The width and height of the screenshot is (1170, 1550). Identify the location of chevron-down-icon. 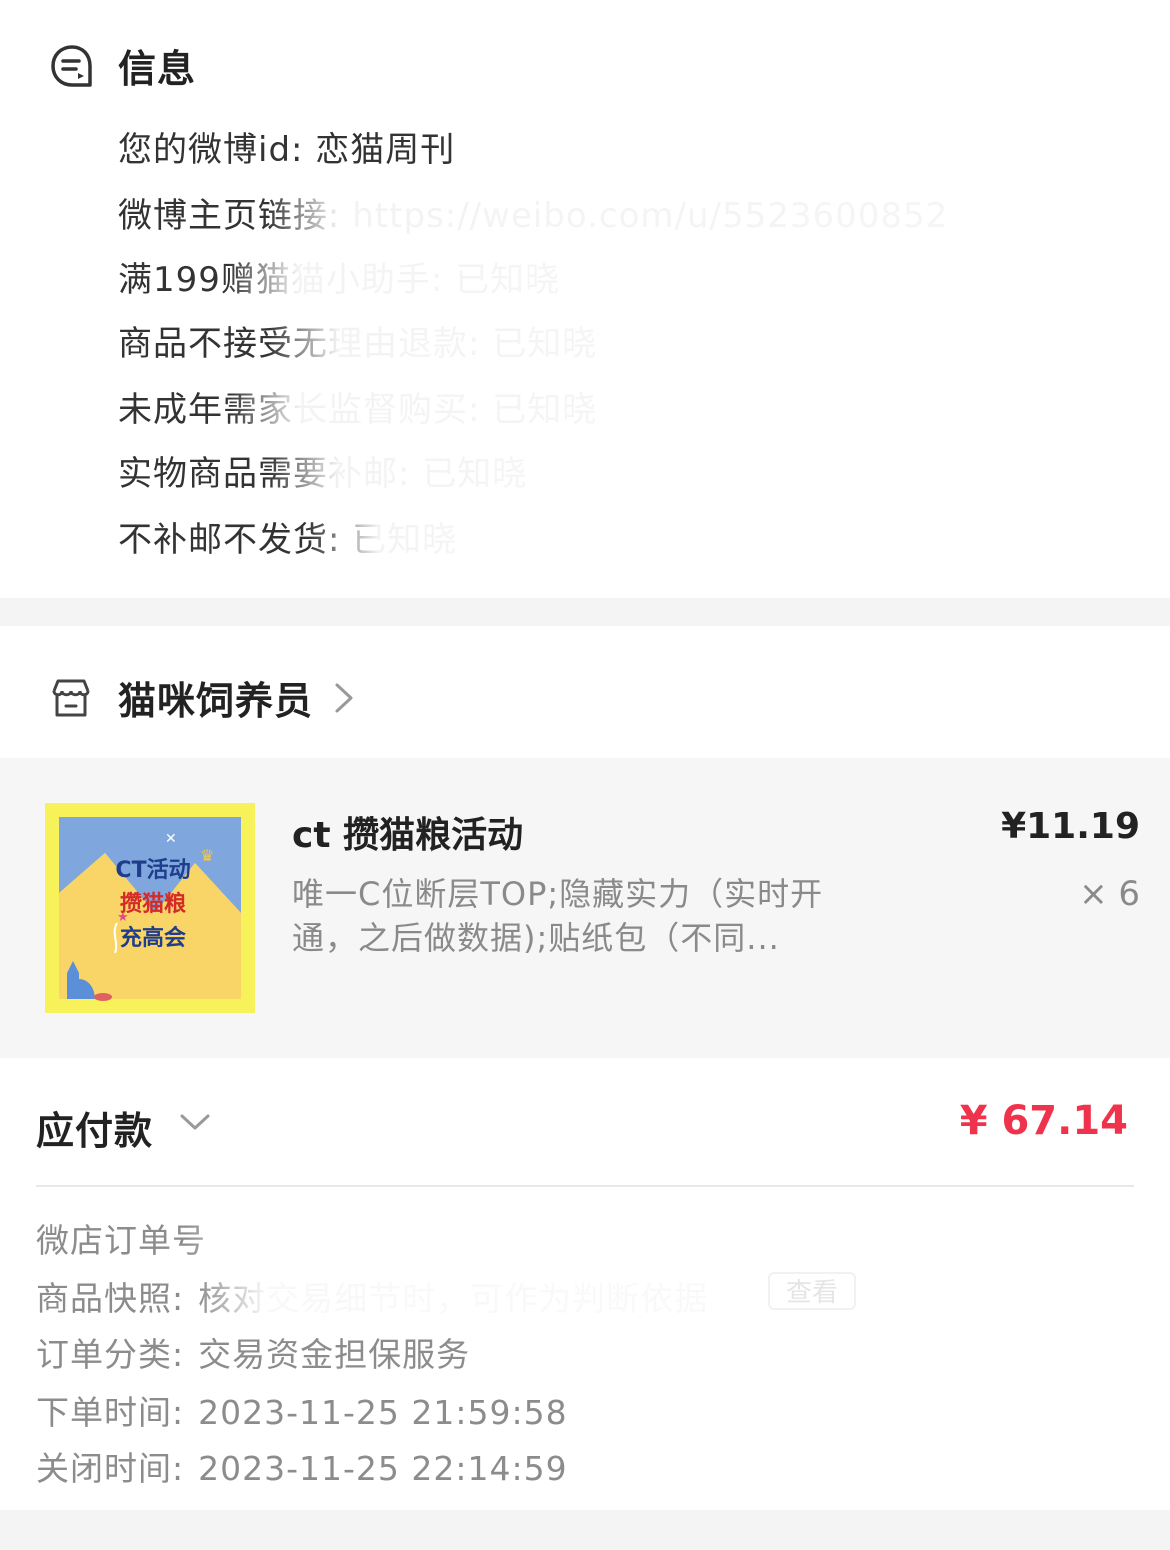
(195, 1122).